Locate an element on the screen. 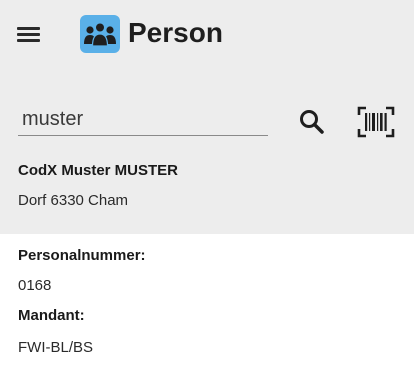 This screenshot has width=414, height=388. search-input is located at coordinates (143, 121).